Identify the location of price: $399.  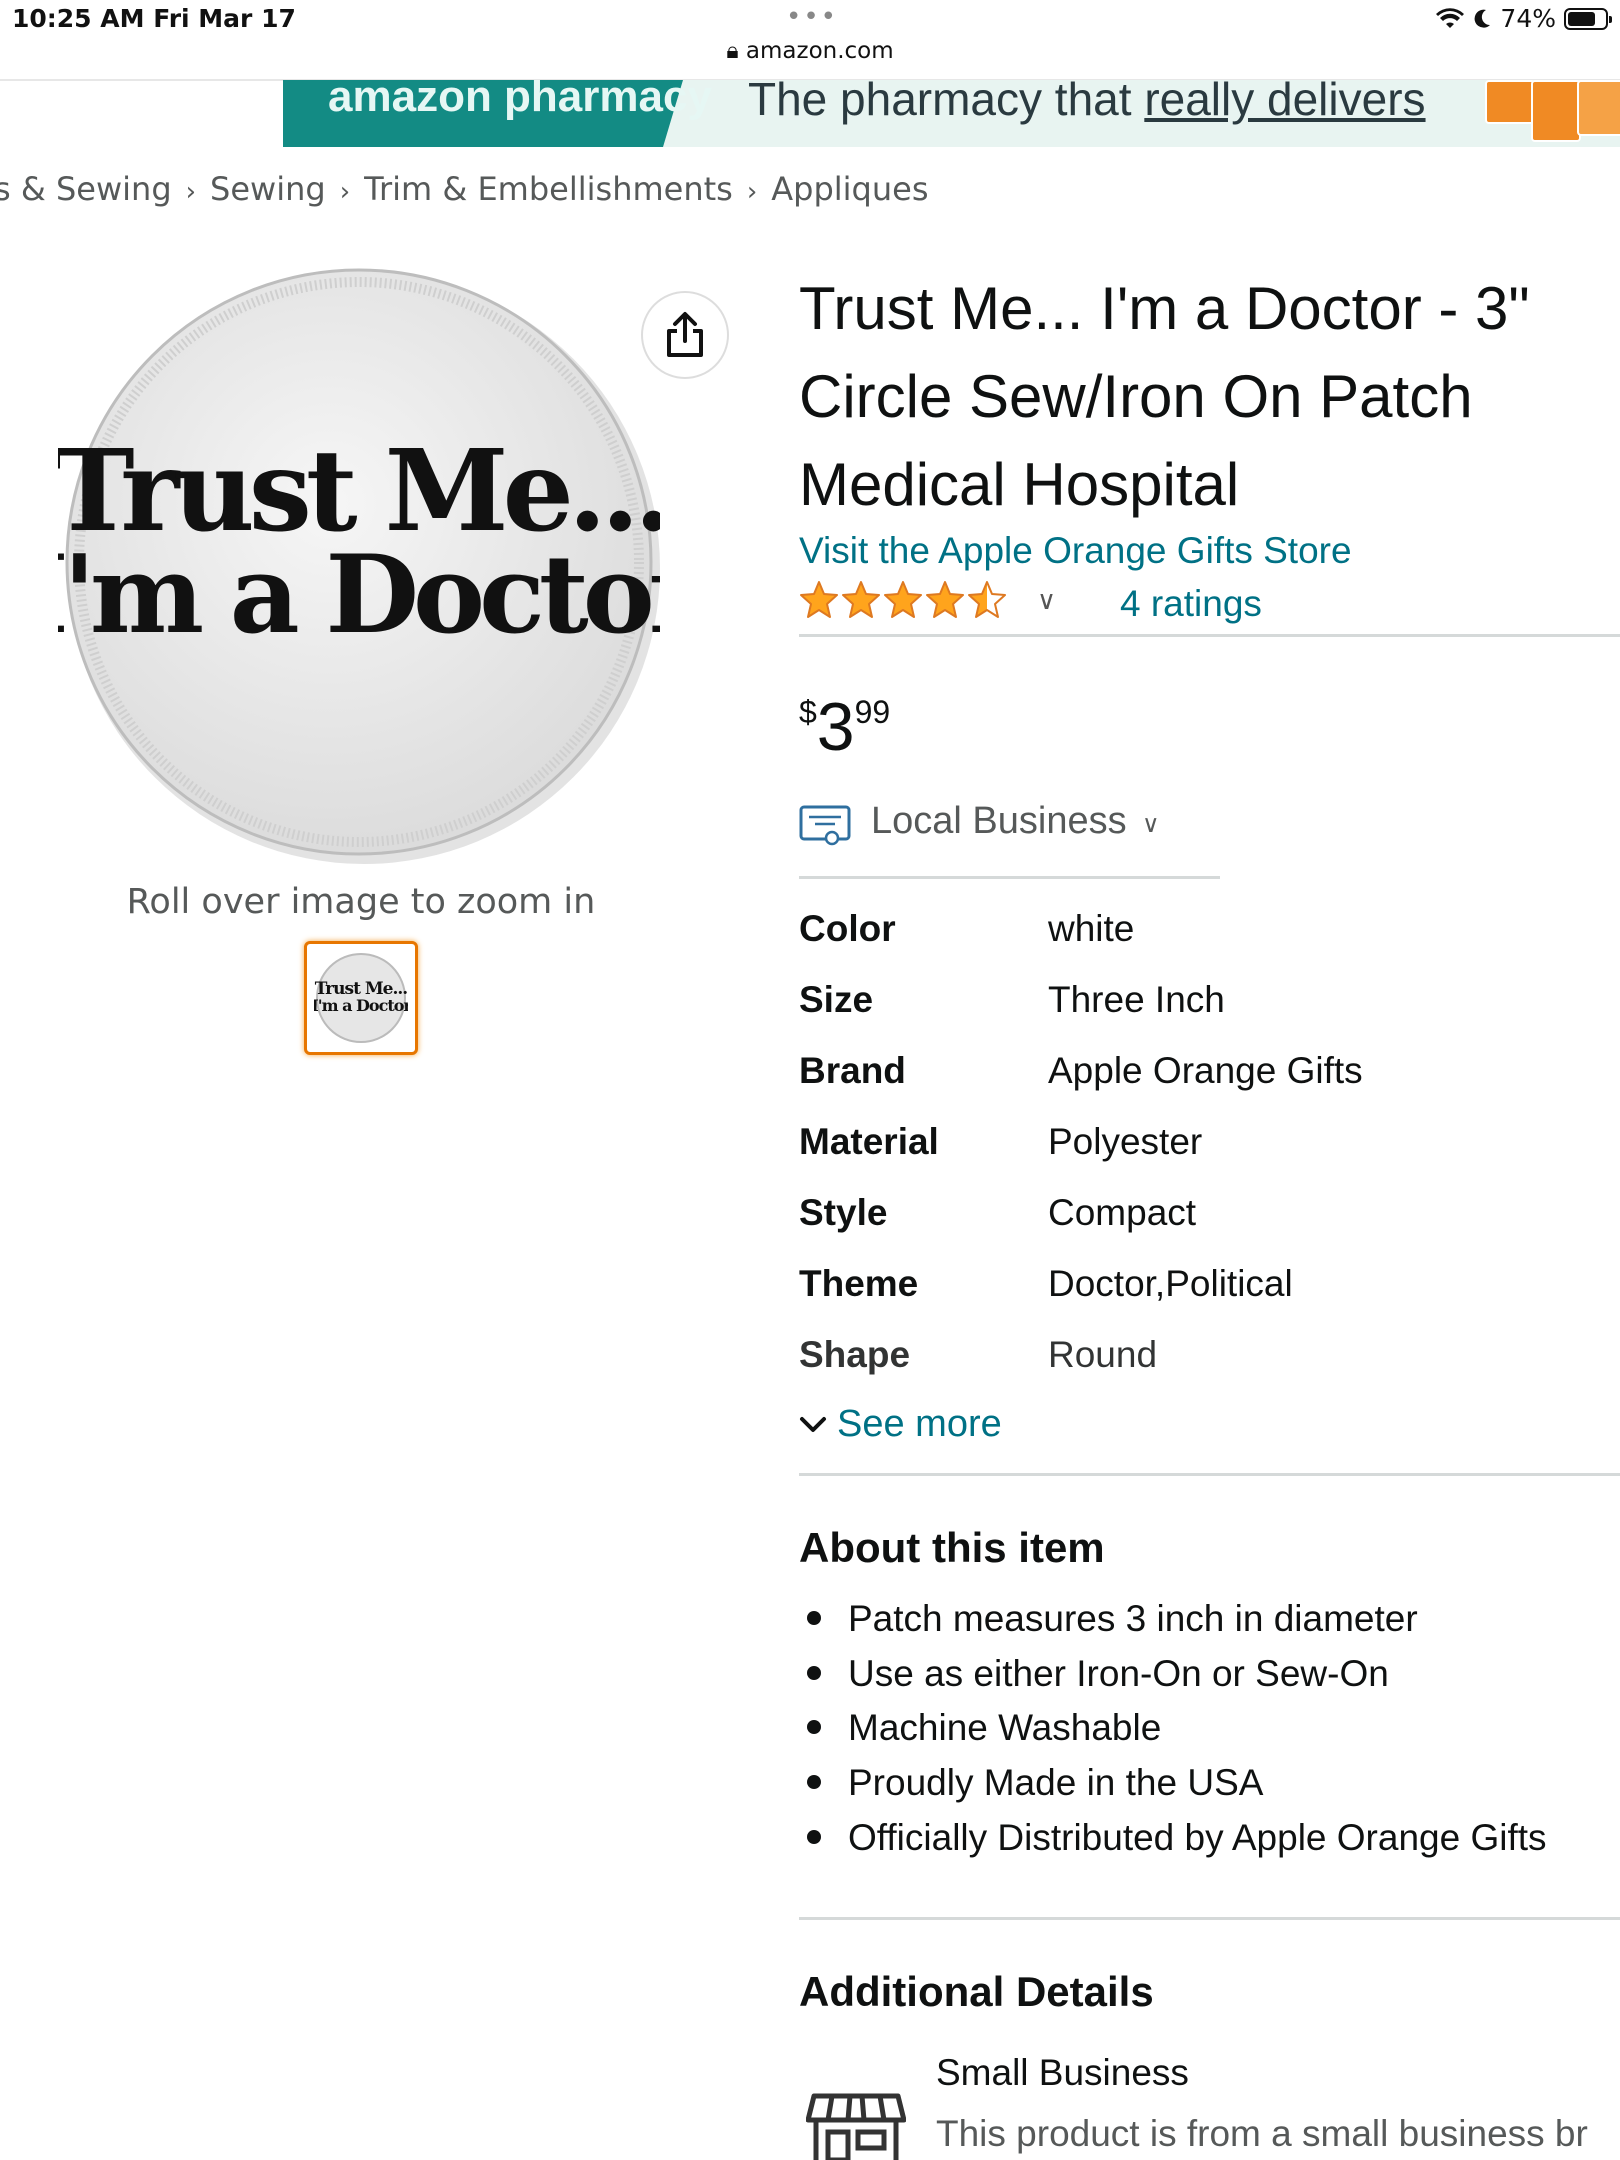
(844, 727).